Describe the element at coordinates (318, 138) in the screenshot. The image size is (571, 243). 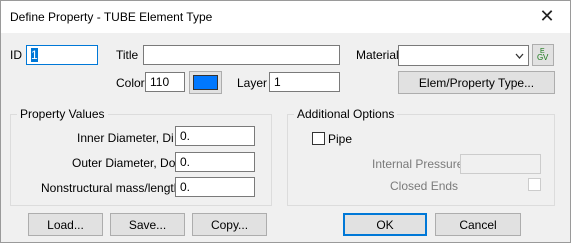
I see `pipe-checkbox` at that location.